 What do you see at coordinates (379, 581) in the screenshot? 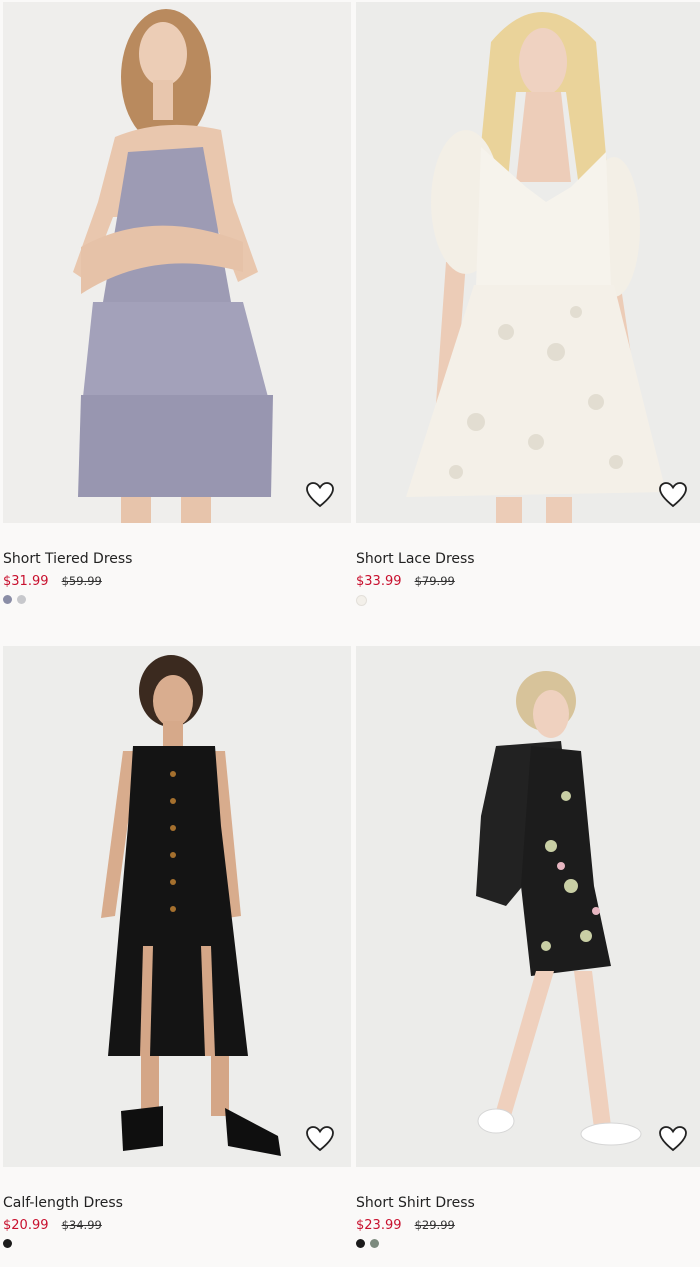
I see `sale-price: $33.99` at bounding box center [379, 581].